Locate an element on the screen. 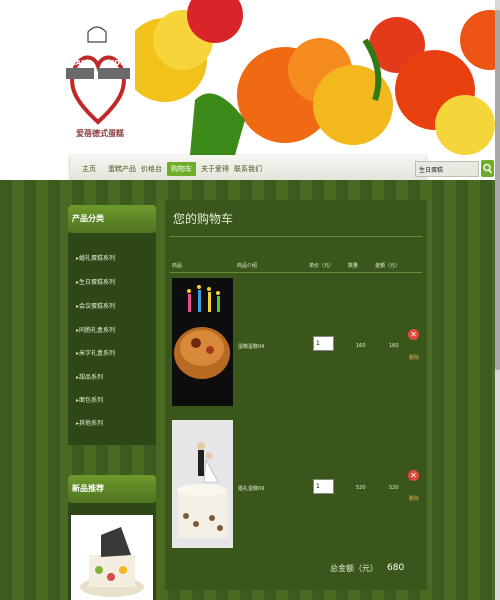 Image resolution: width=500 pixels, height=600 pixels. category-item: 会议蛋糕系列 is located at coordinates (95, 305).